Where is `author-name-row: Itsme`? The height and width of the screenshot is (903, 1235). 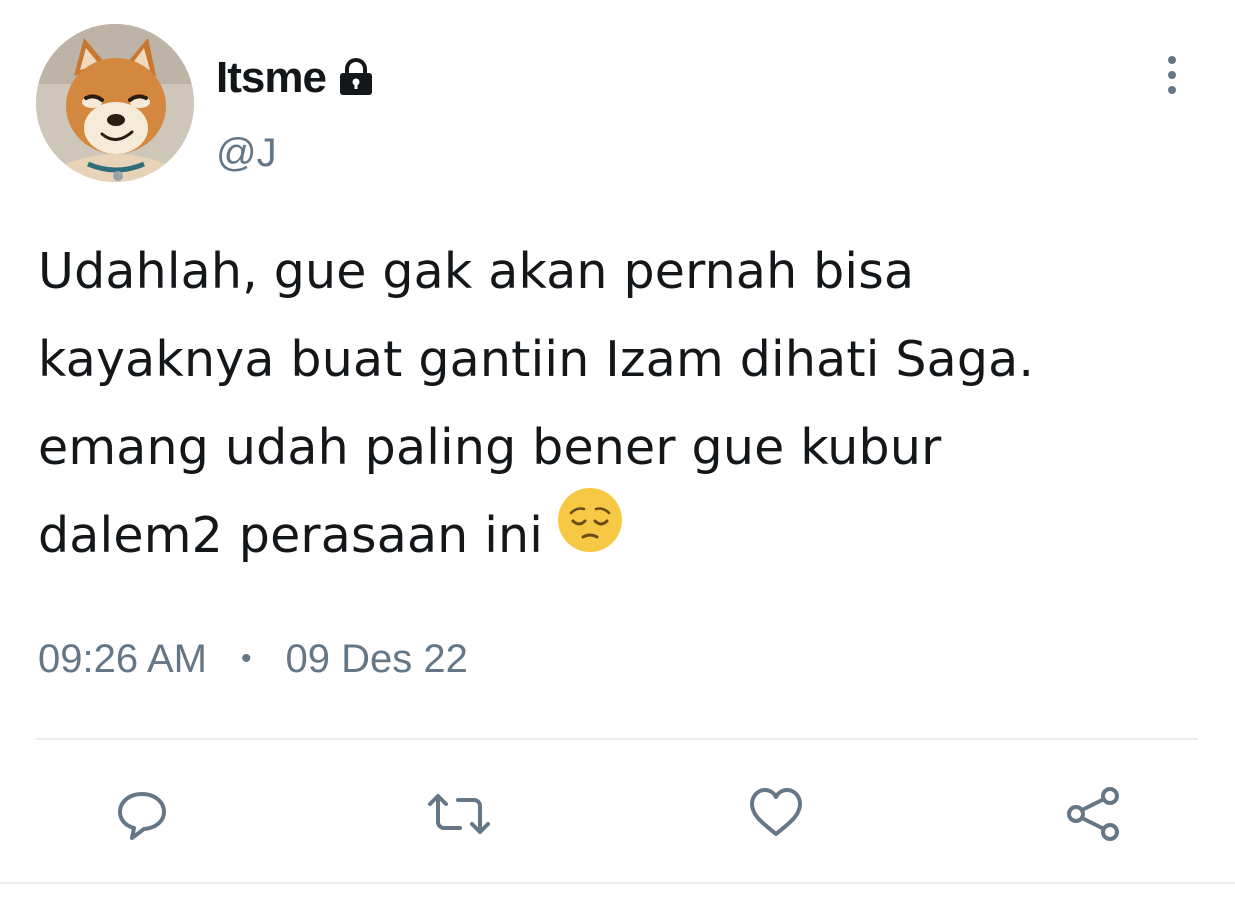
author-name-row: Itsme is located at coordinates (296, 78).